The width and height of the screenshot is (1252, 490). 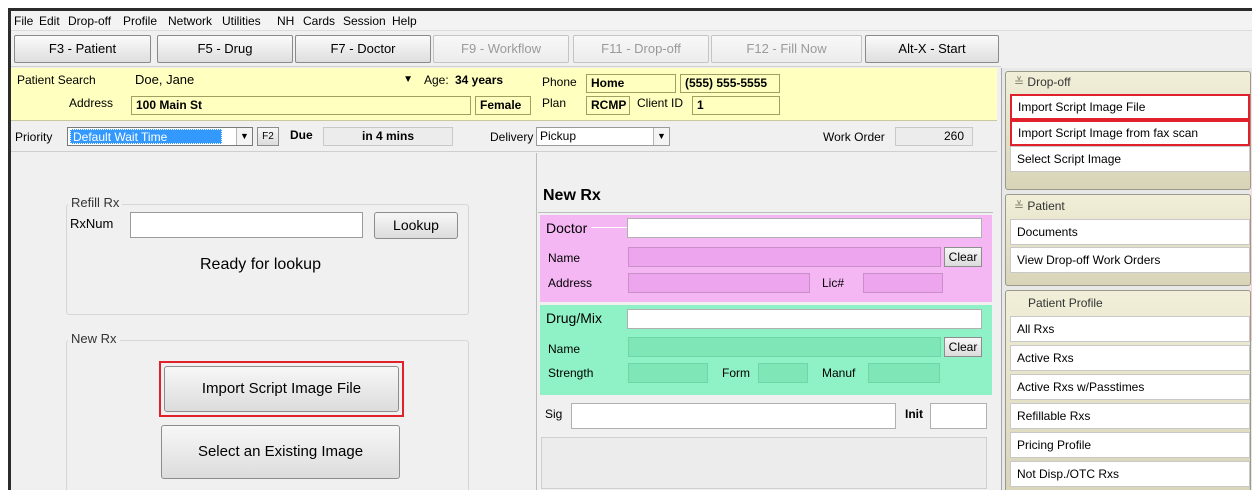 I want to click on dropoff-button: F11 - Drop-off, so click(x=641, y=49).